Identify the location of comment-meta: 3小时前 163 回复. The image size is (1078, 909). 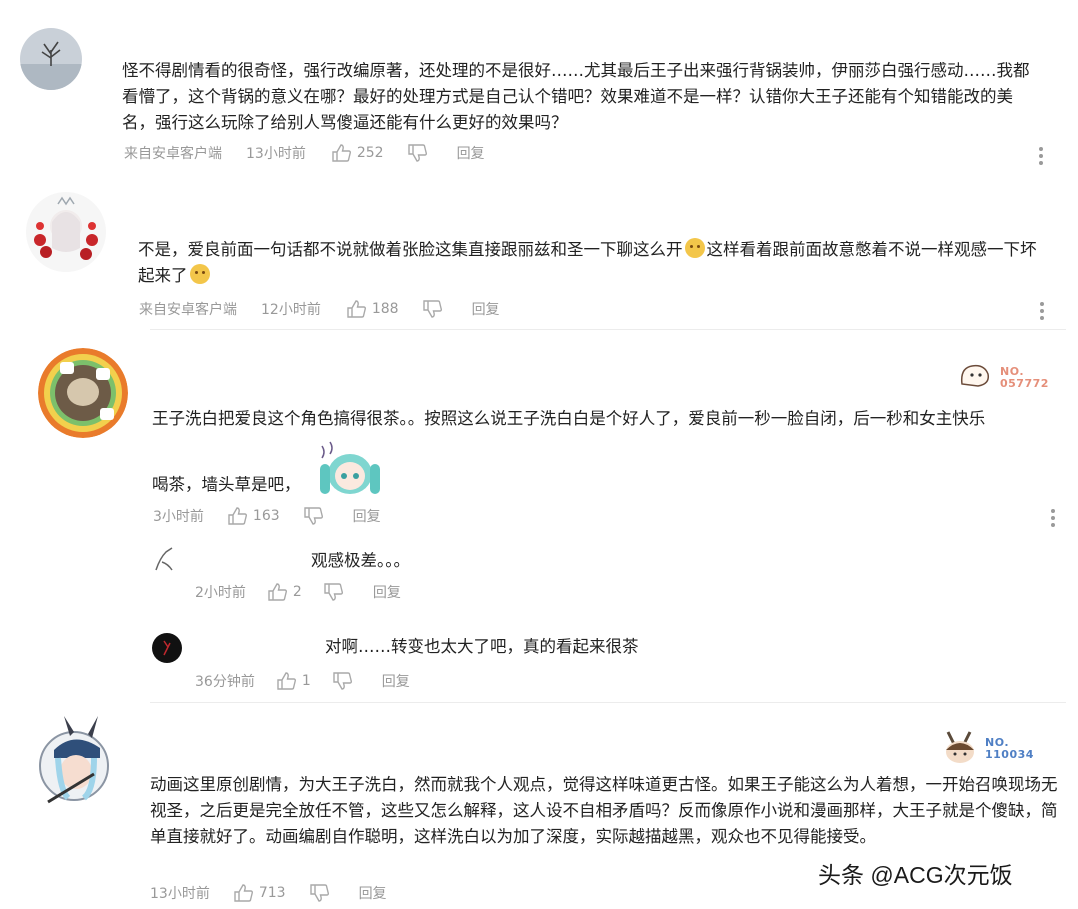
(267, 516).